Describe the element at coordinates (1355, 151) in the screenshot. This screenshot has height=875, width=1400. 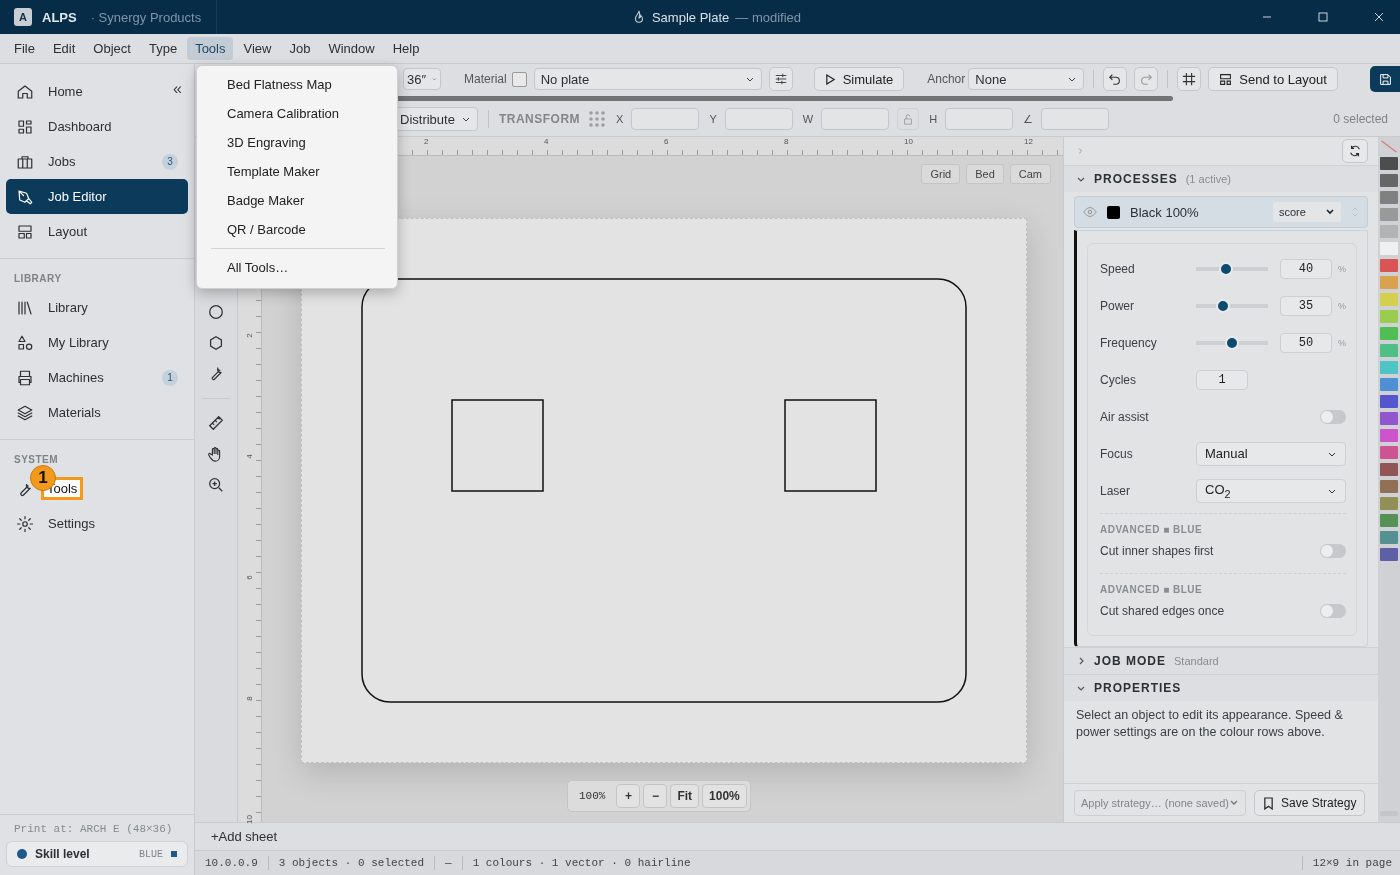
I see `refresh-button` at that location.